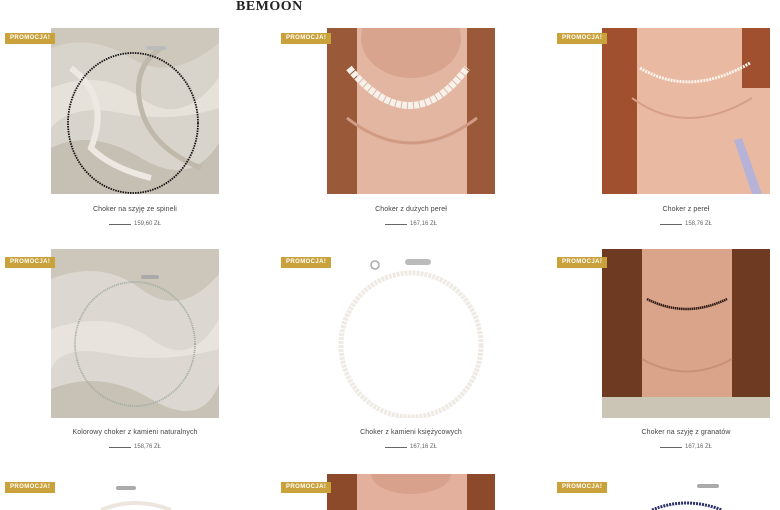  I want to click on product-card: PROMOCJA! Choker z pereł 158,76 ZŁ, so click(666, 120).